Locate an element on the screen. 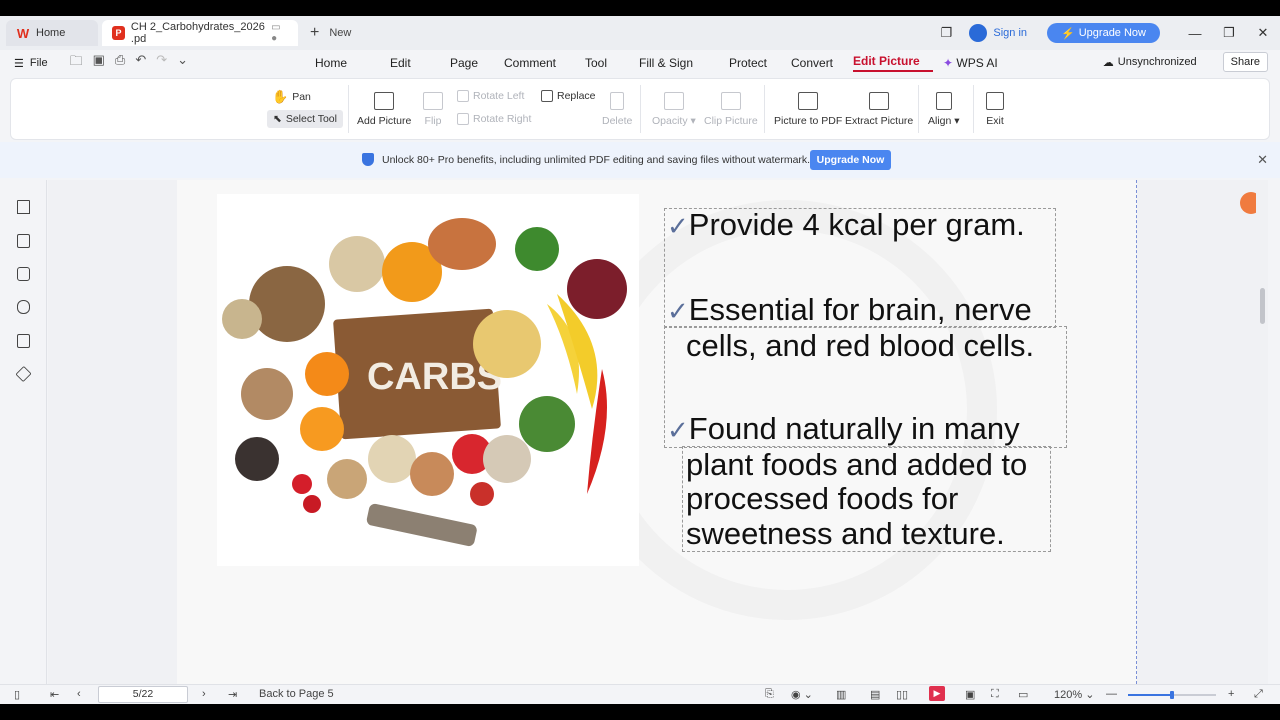 The height and width of the screenshot is (720, 1280). tab-document: P CH 2_Carbohydrates_2026 .pd ▭ ● is located at coordinates (200, 33).